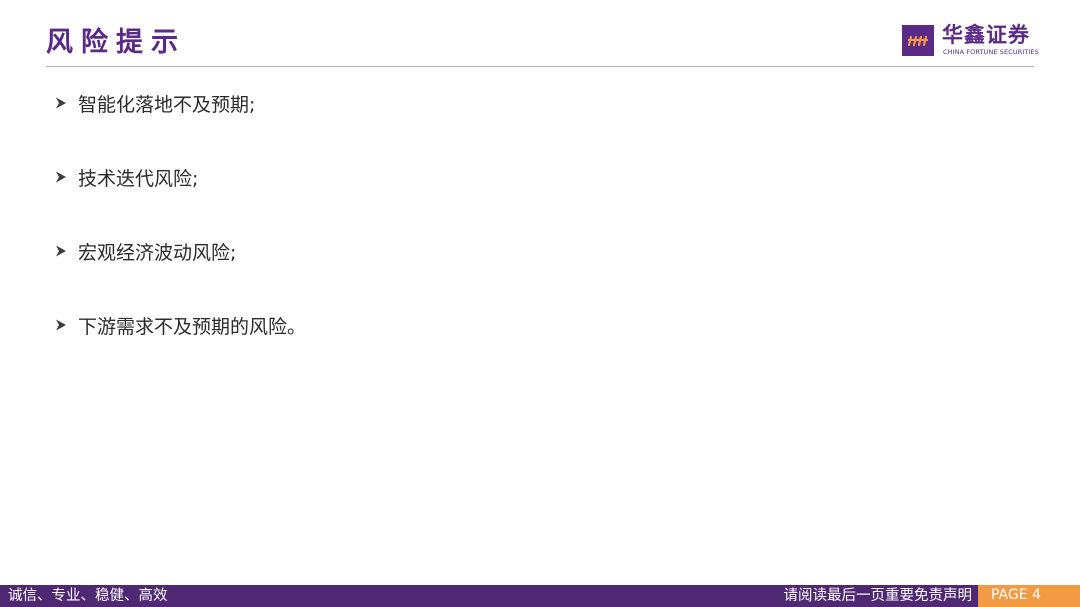  What do you see at coordinates (991, 52) in the screenshot?
I see `logo-name-en: CHINA FORTUNE SECURITIES` at bounding box center [991, 52].